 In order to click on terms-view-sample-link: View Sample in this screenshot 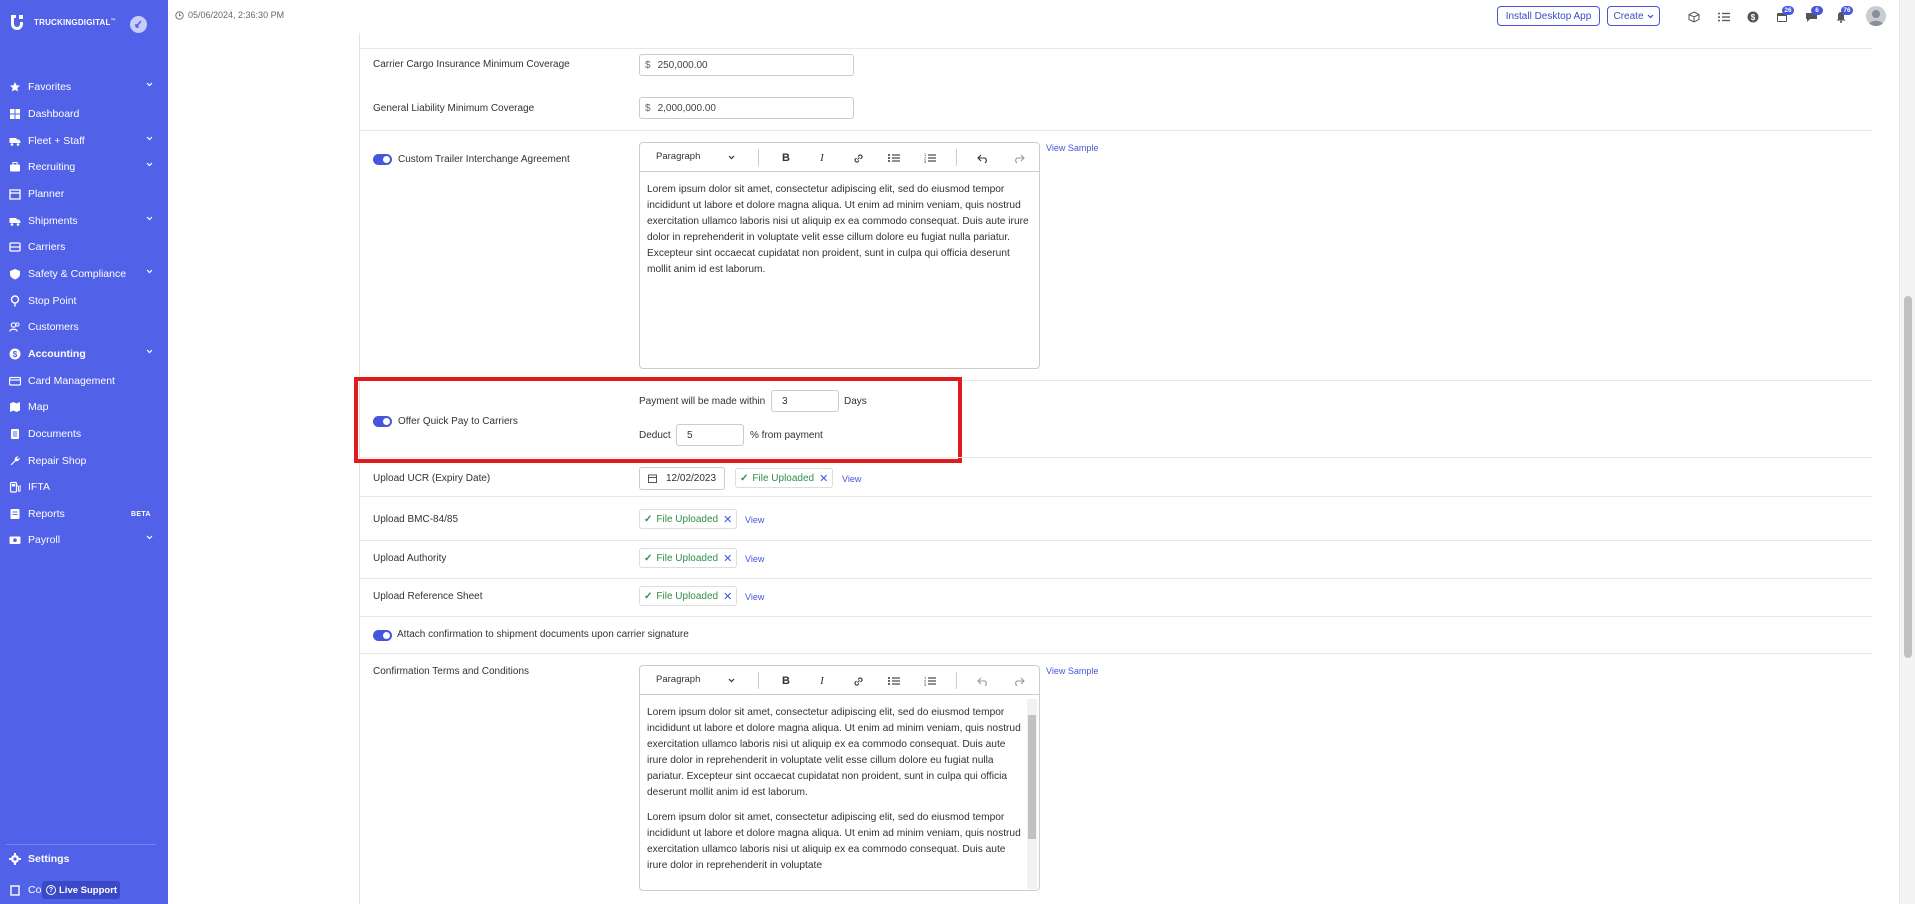, I will do `click(1072, 671)`.